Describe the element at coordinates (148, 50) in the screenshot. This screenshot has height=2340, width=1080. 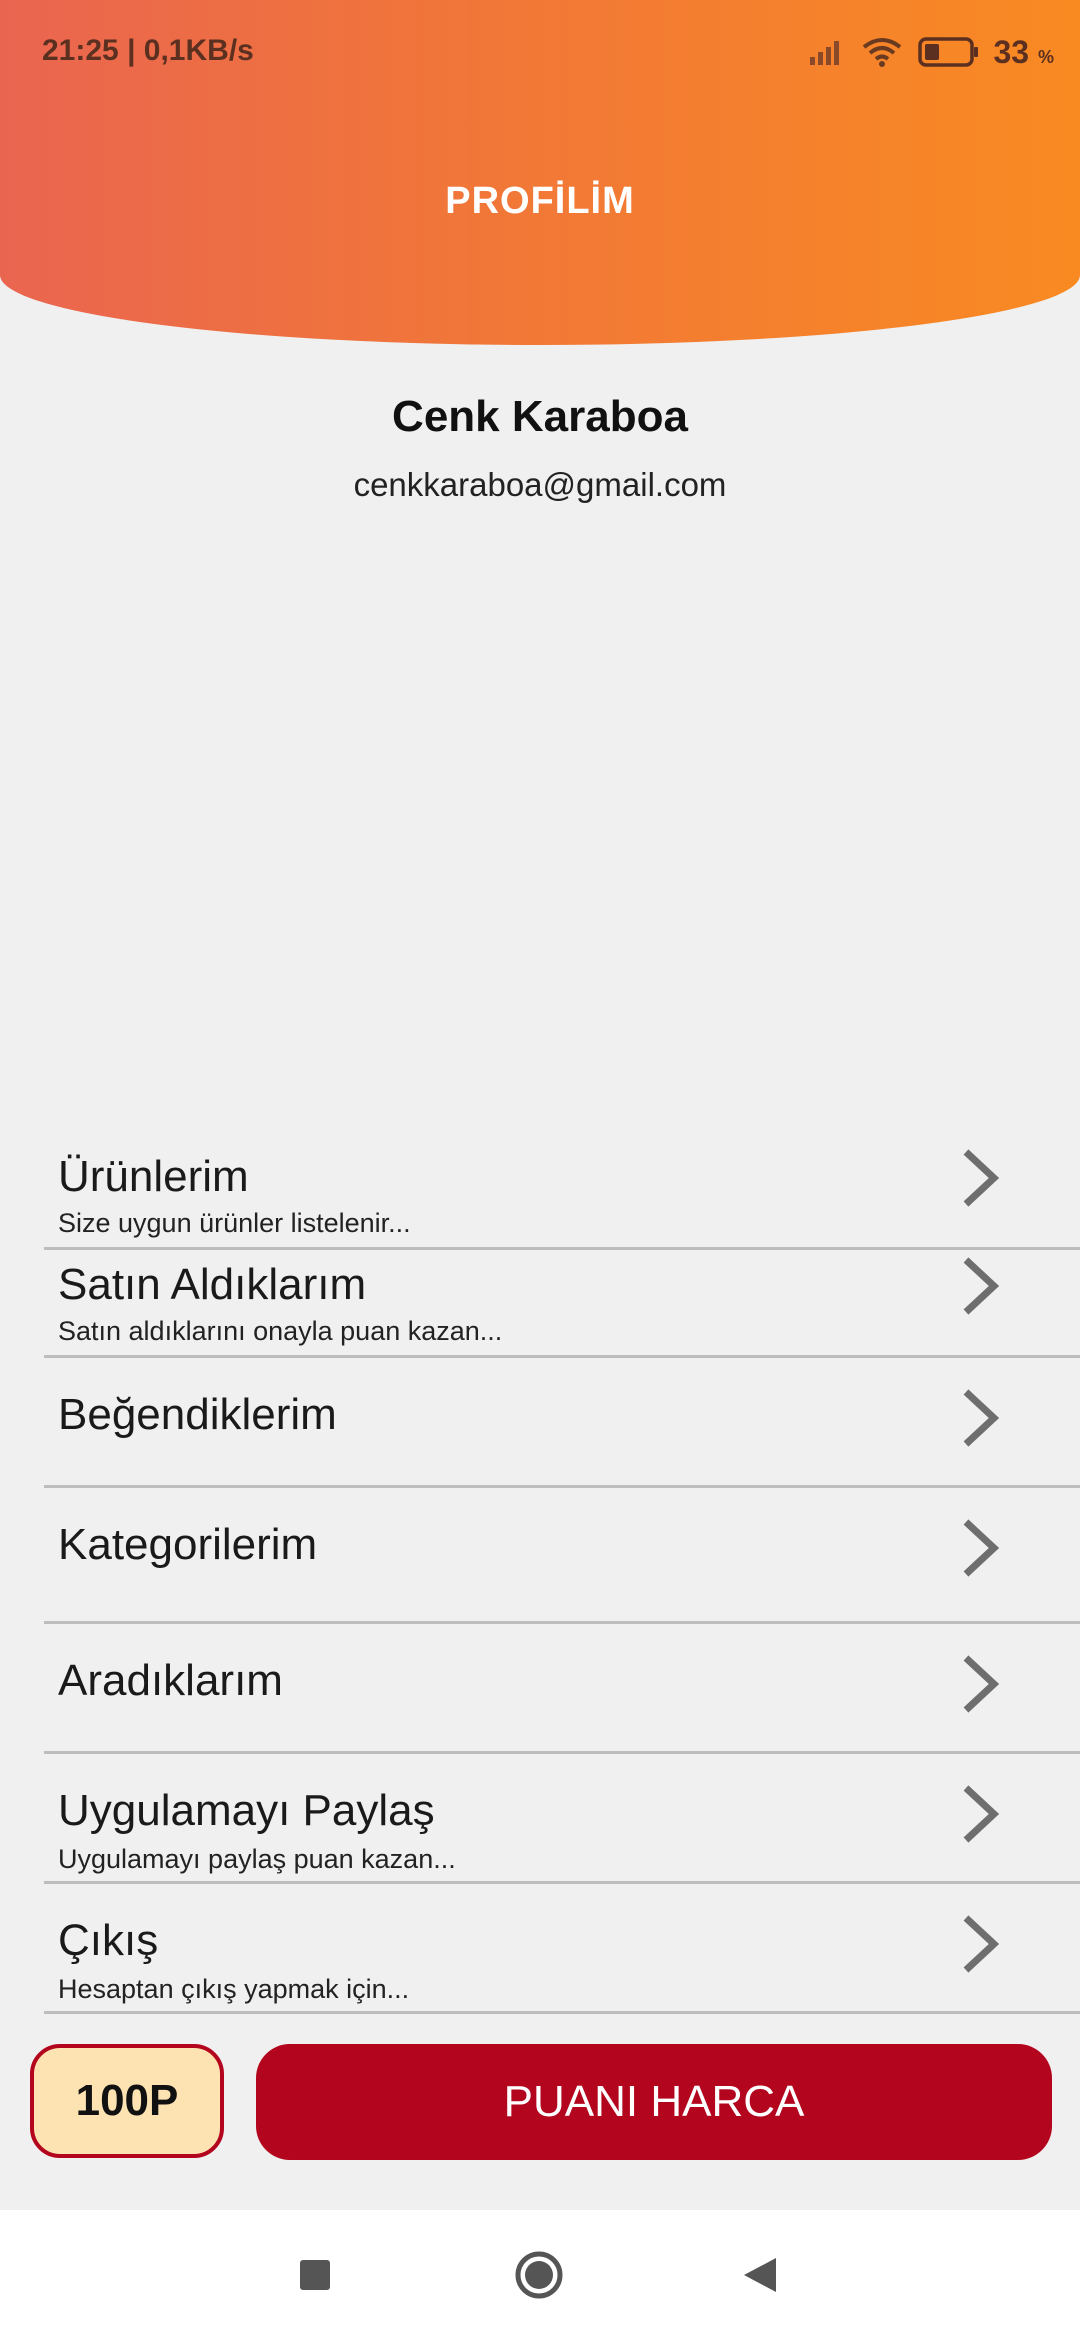
I see `status-time: 21:25 | 0,1KB/s` at that location.